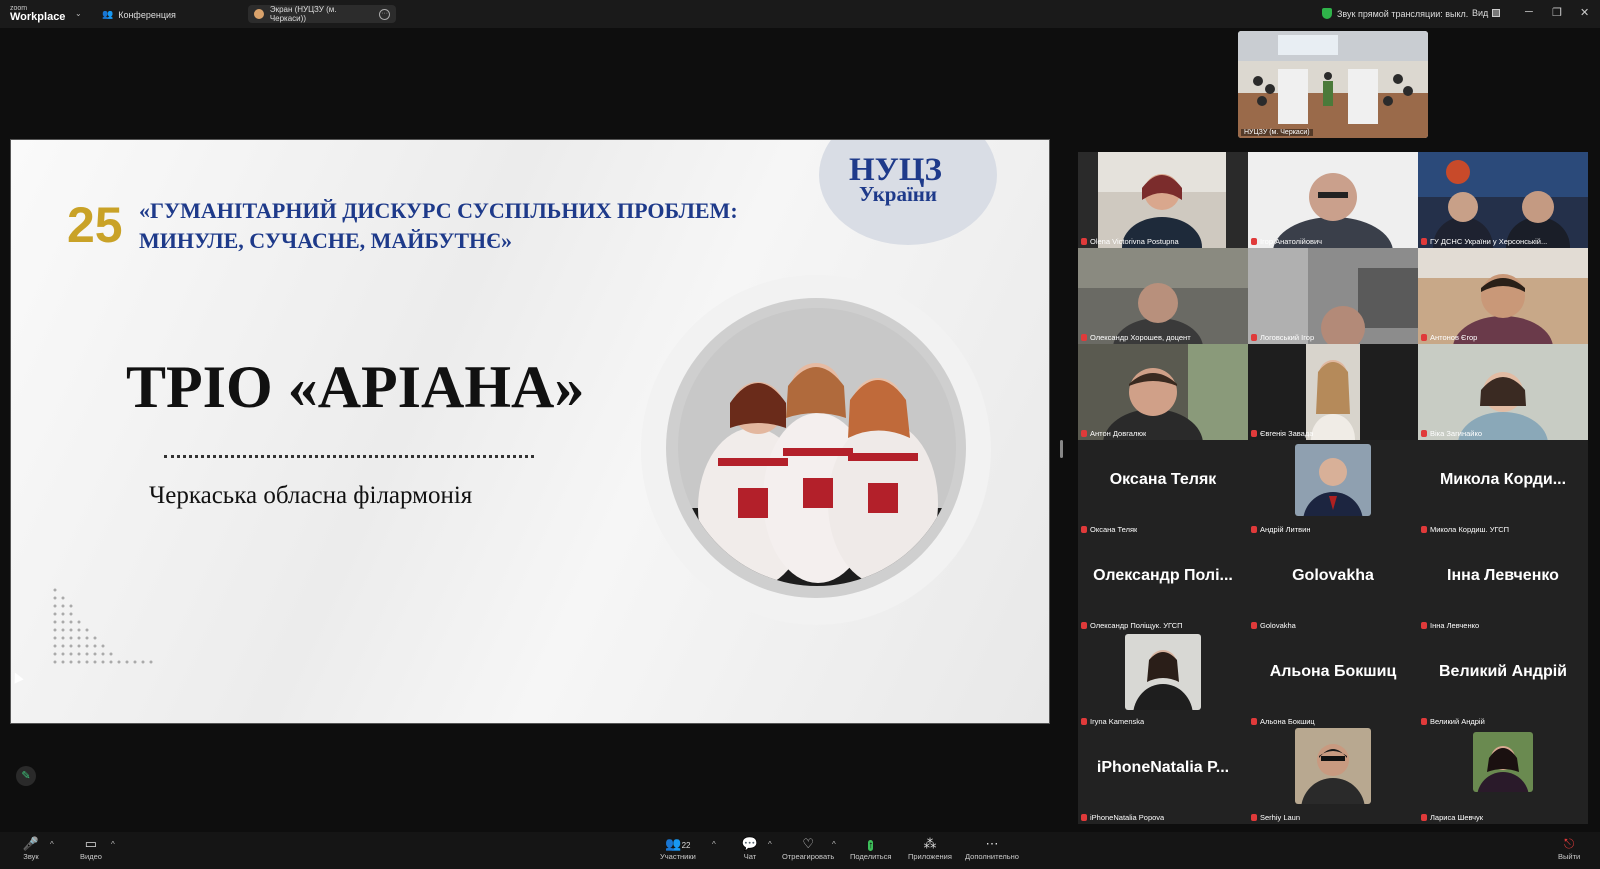 The image size is (1600, 869). Describe the element at coordinates (1333, 392) in the screenshot. I see `participant-tile: Євгенія Завада` at that location.